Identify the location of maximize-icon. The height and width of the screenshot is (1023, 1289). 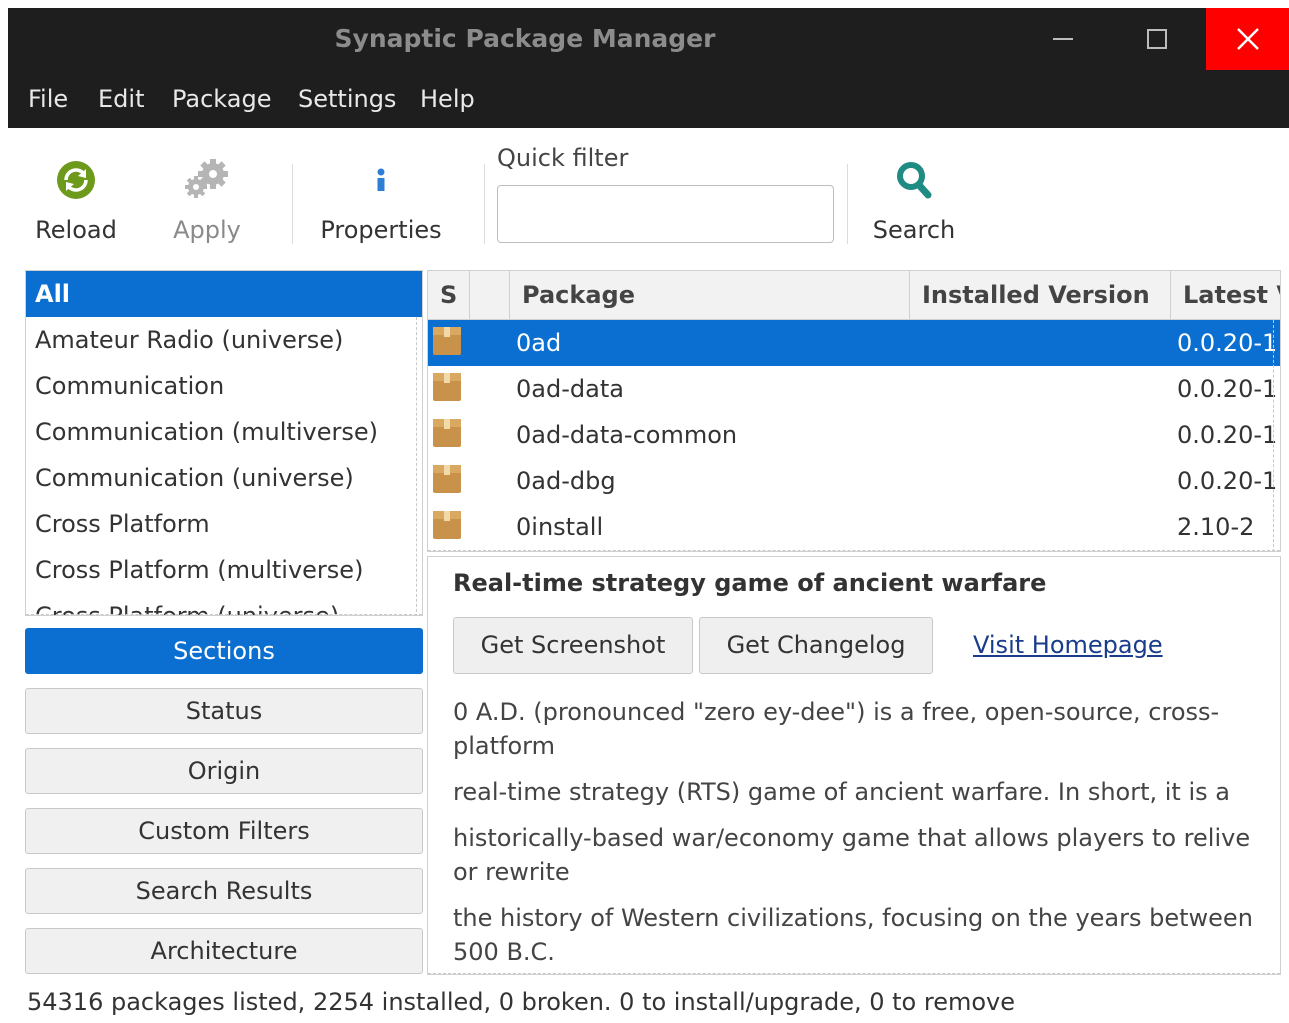
(1157, 39).